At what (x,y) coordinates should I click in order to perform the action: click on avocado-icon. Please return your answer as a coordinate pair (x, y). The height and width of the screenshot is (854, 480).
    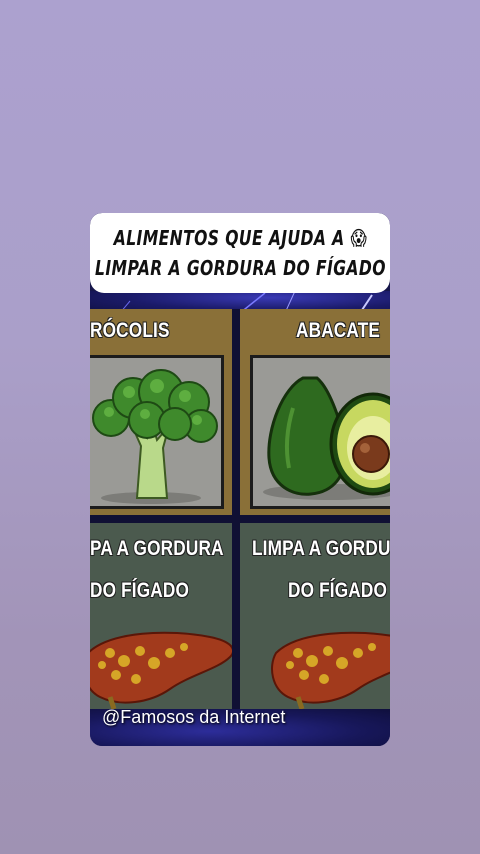
    Looking at the image, I should click on (326, 438).